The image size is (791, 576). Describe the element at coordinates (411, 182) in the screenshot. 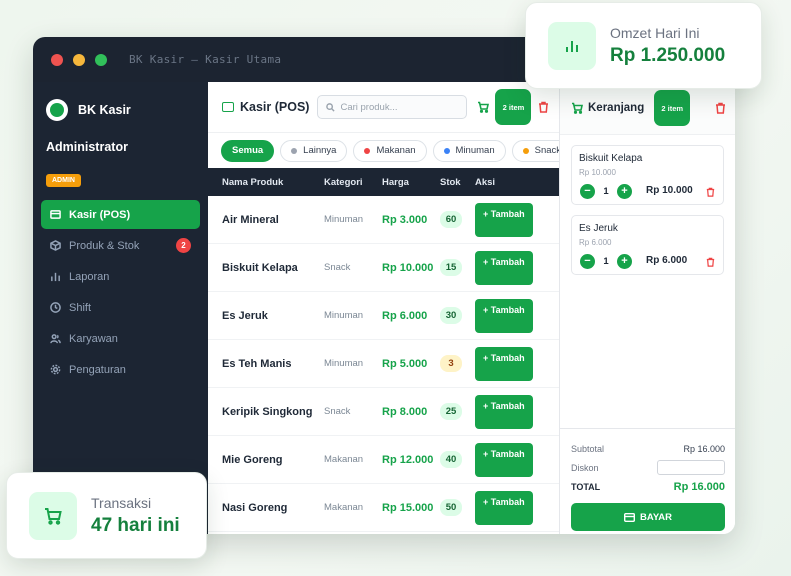

I see `column-header-price: Harga` at that location.